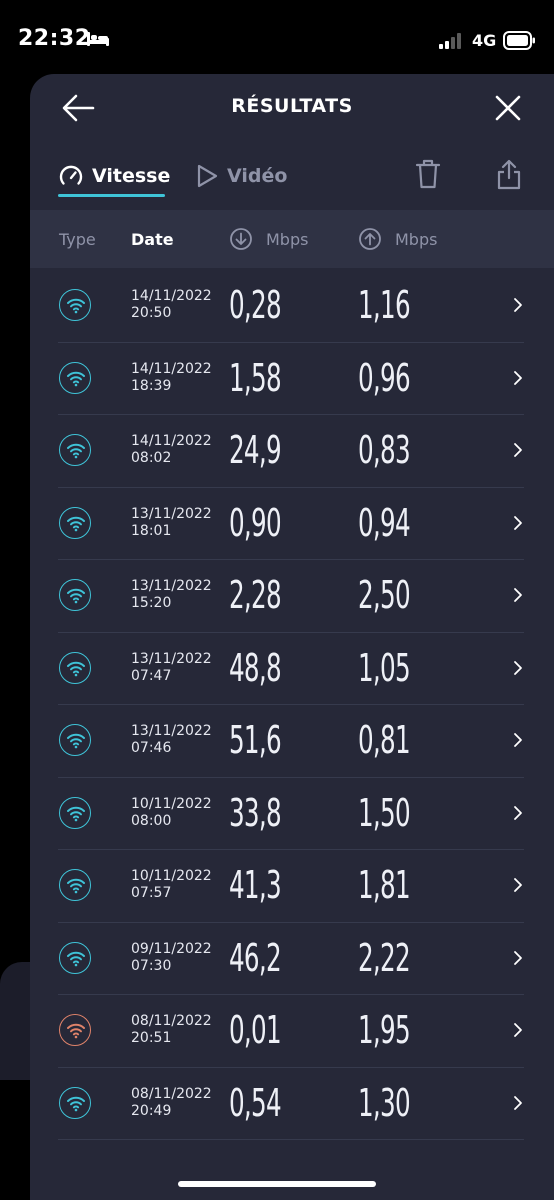 The height and width of the screenshot is (1200, 554). I want to click on result-time: 15:20, so click(151, 603).